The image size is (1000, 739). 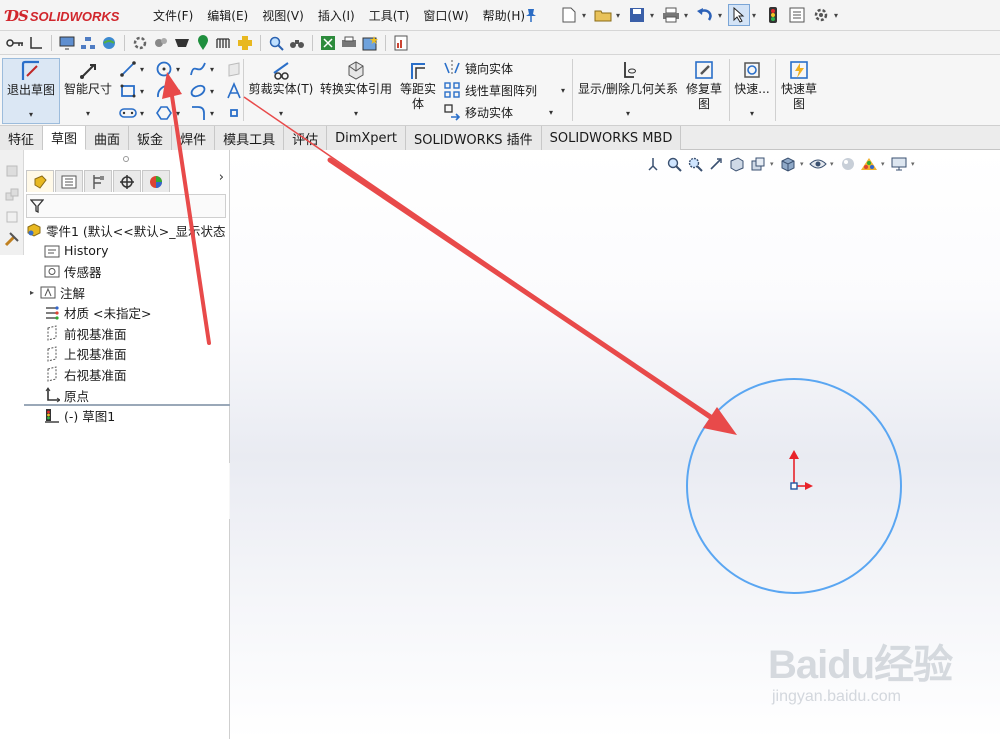 I want to click on exit-sketch-button: 退出草图 ▾, so click(x=31, y=91).